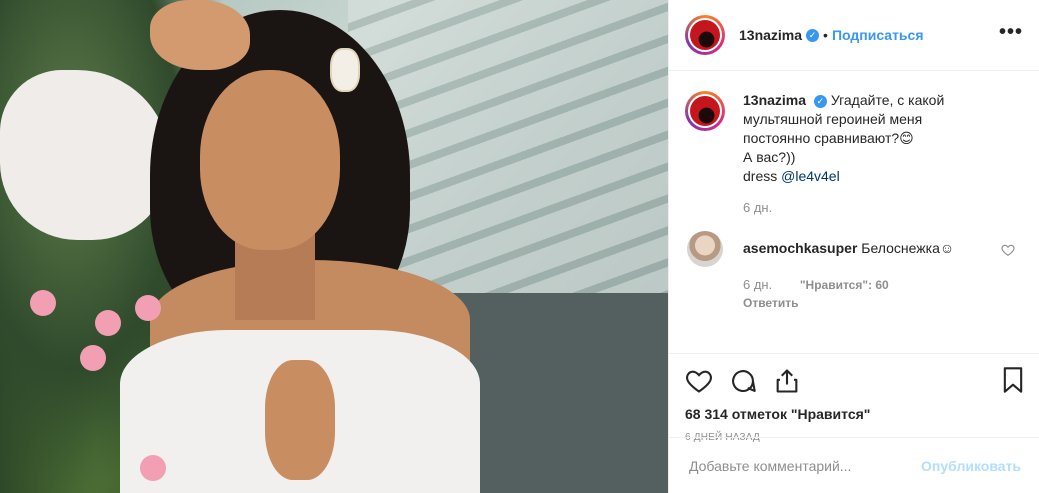 This screenshot has height=493, width=1039. Describe the element at coordinates (801, 465) in the screenshot. I see `comment-input` at that location.